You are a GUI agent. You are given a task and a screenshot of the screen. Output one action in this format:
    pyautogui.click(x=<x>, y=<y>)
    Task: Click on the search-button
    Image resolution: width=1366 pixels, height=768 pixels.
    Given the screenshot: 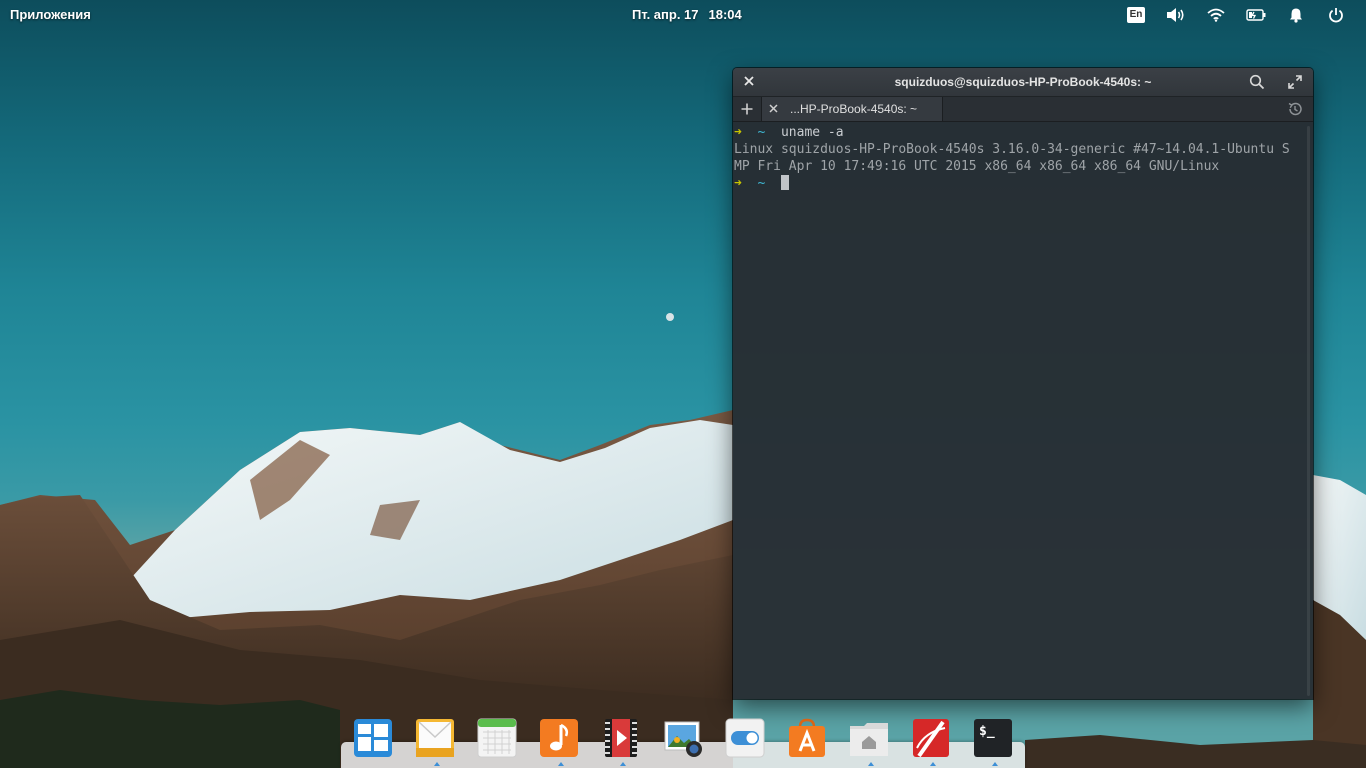 What is the action you would take?
    pyautogui.click(x=1257, y=82)
    